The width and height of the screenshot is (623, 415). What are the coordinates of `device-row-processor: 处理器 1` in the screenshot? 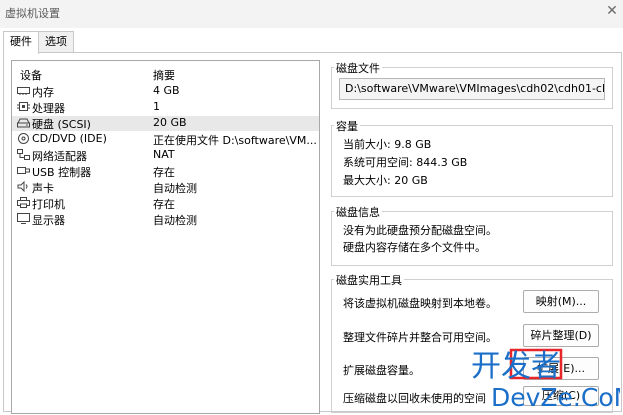 It's located at (165, 107).